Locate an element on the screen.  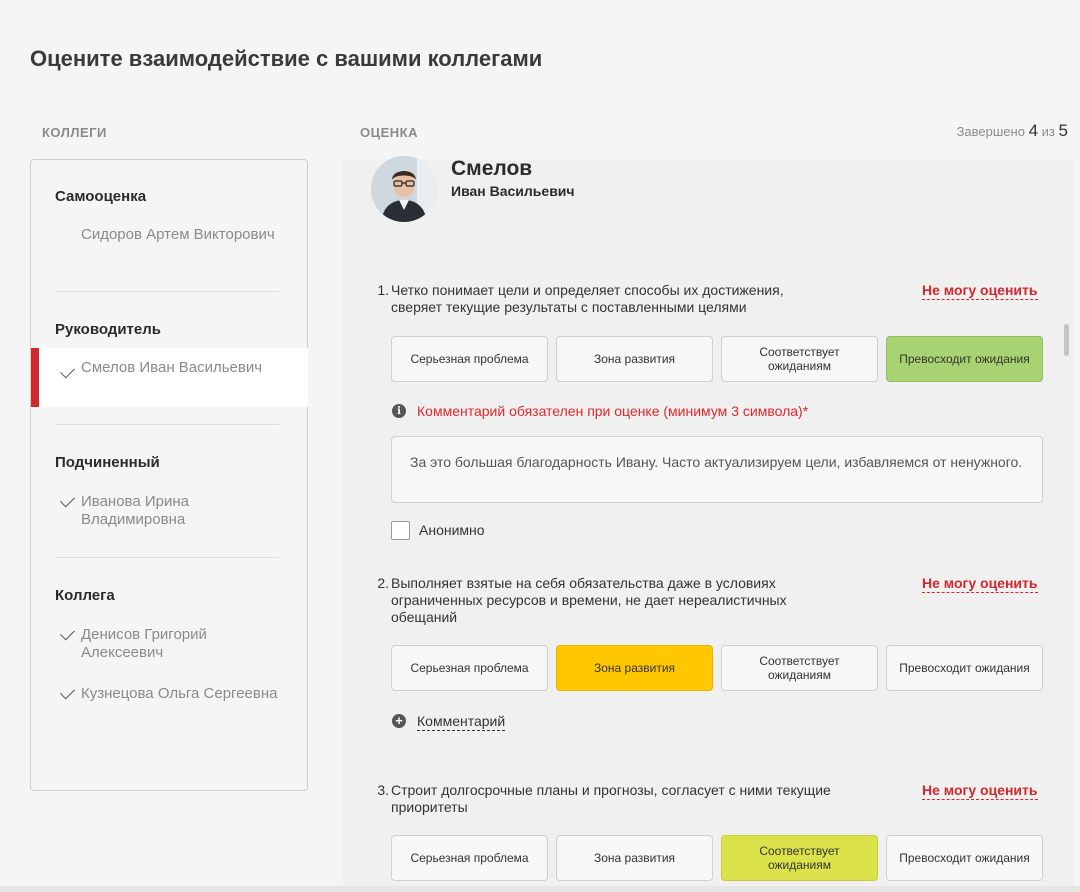
cant-rate-link-2: Не могу оценить is located at coordinates (980, 584).